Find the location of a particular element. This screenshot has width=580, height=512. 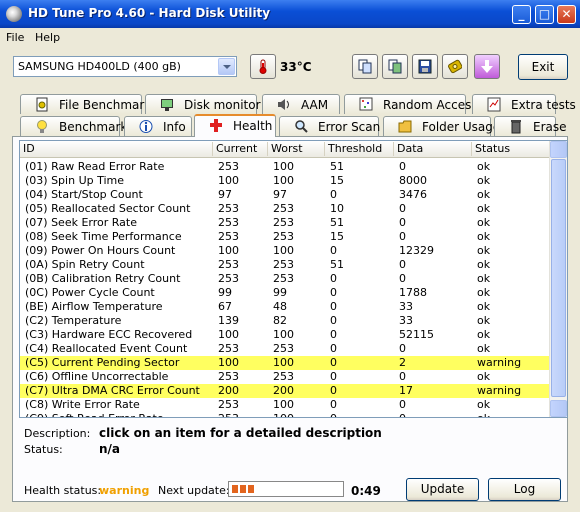

table-row: (0C) Power Cycle Count 99 99 0 1788 ok is located at coordinates (285, 293).